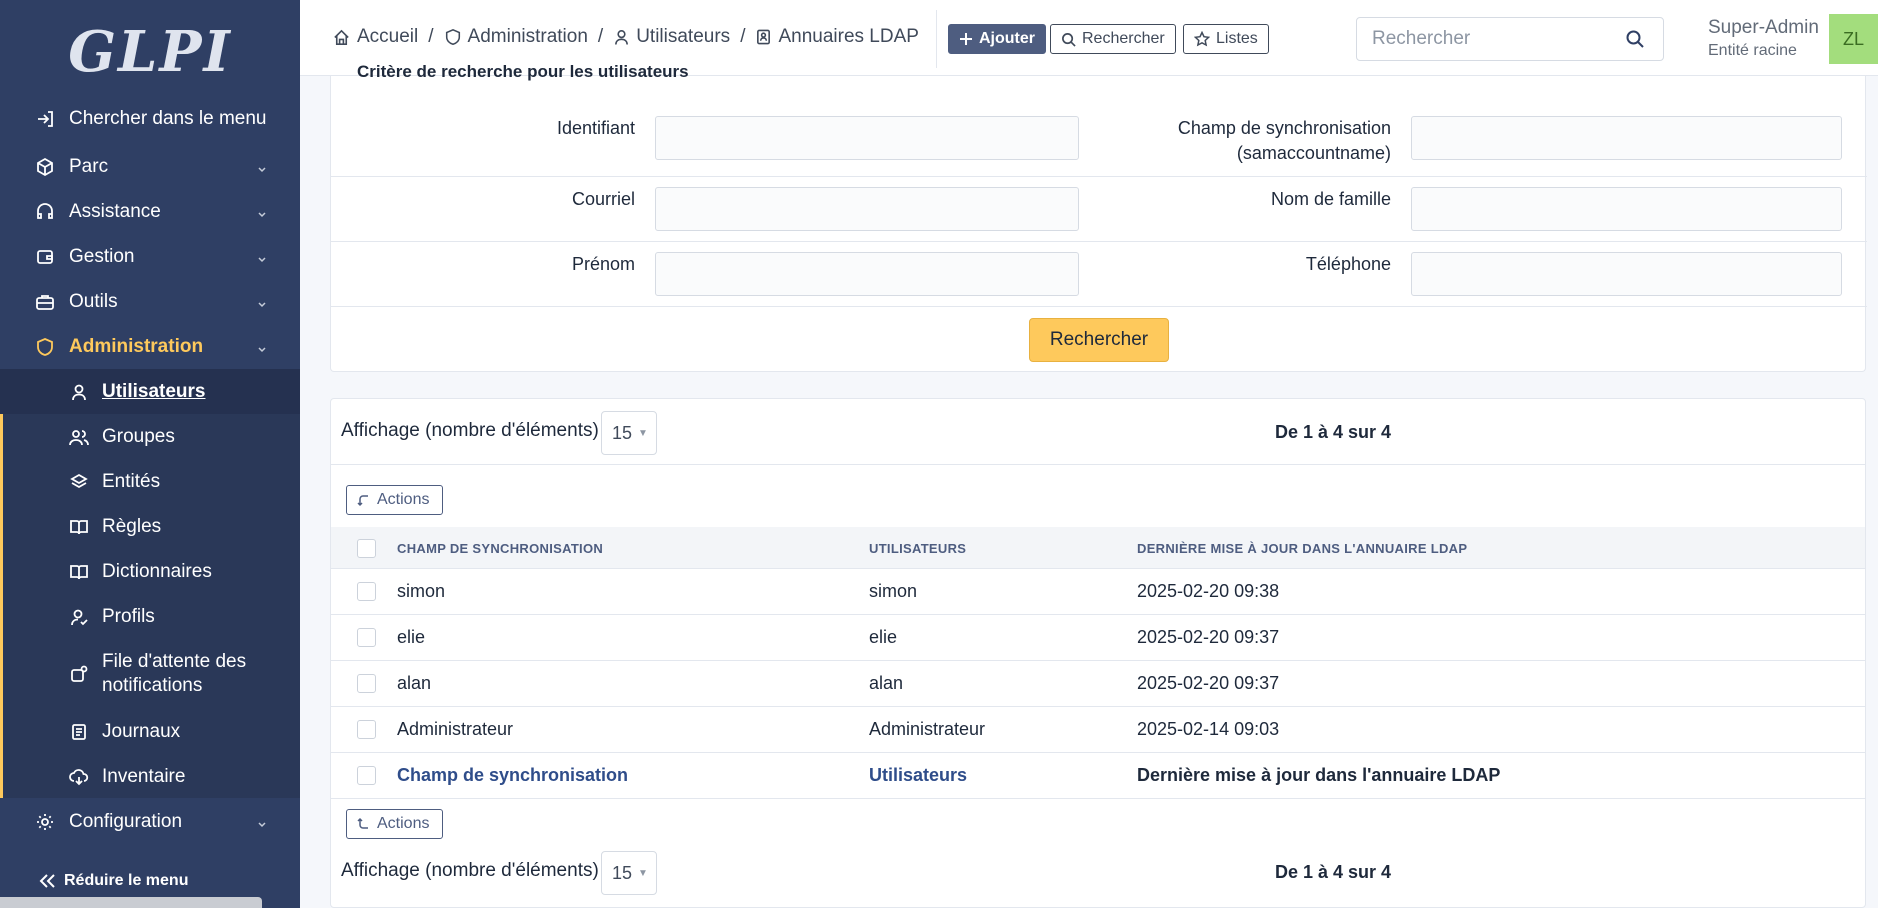 Image resolution: width=1878 pixels, height=908 pixels. Describe the element at coordinates (136, 346) in the screenshot. I see `sidebar-item-label: Administration` at that location.